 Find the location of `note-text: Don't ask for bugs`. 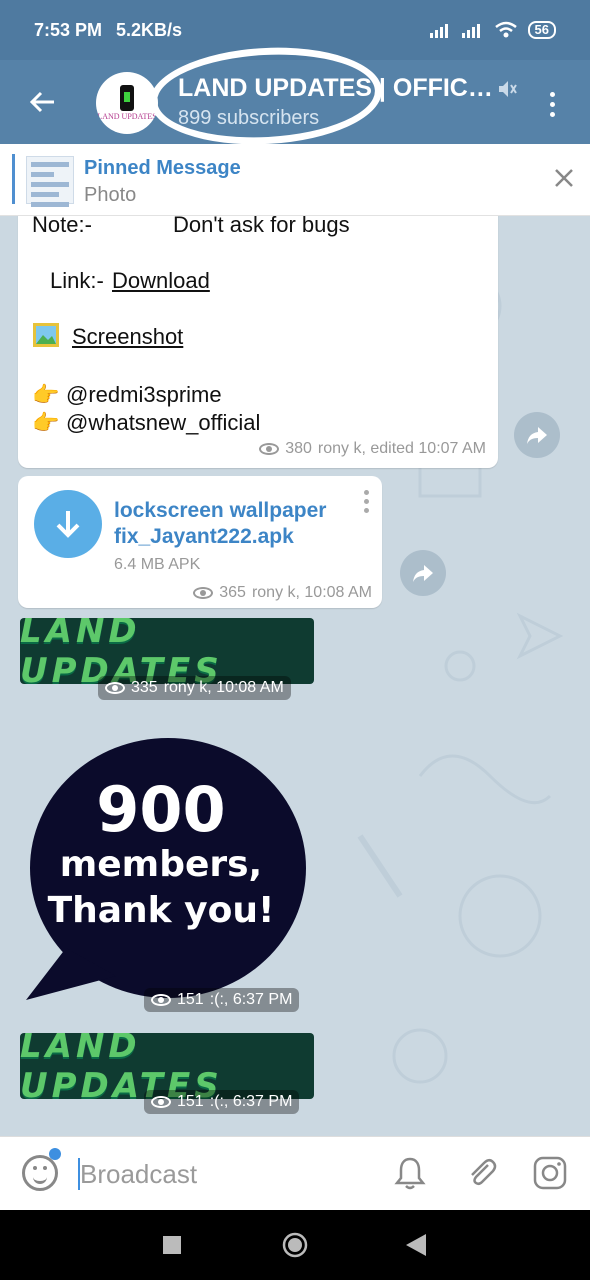

note-text: Don't ask for bugs is located at coordinates (261, 226).